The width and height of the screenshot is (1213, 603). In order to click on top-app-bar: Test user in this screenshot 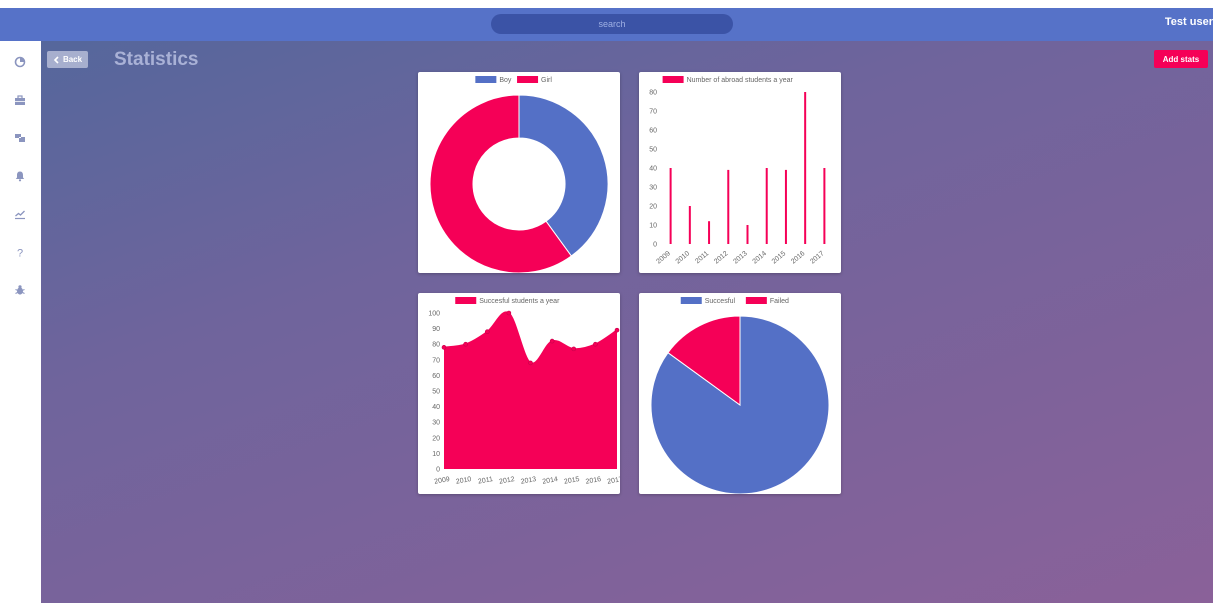, I will do `click(606, 24)`.